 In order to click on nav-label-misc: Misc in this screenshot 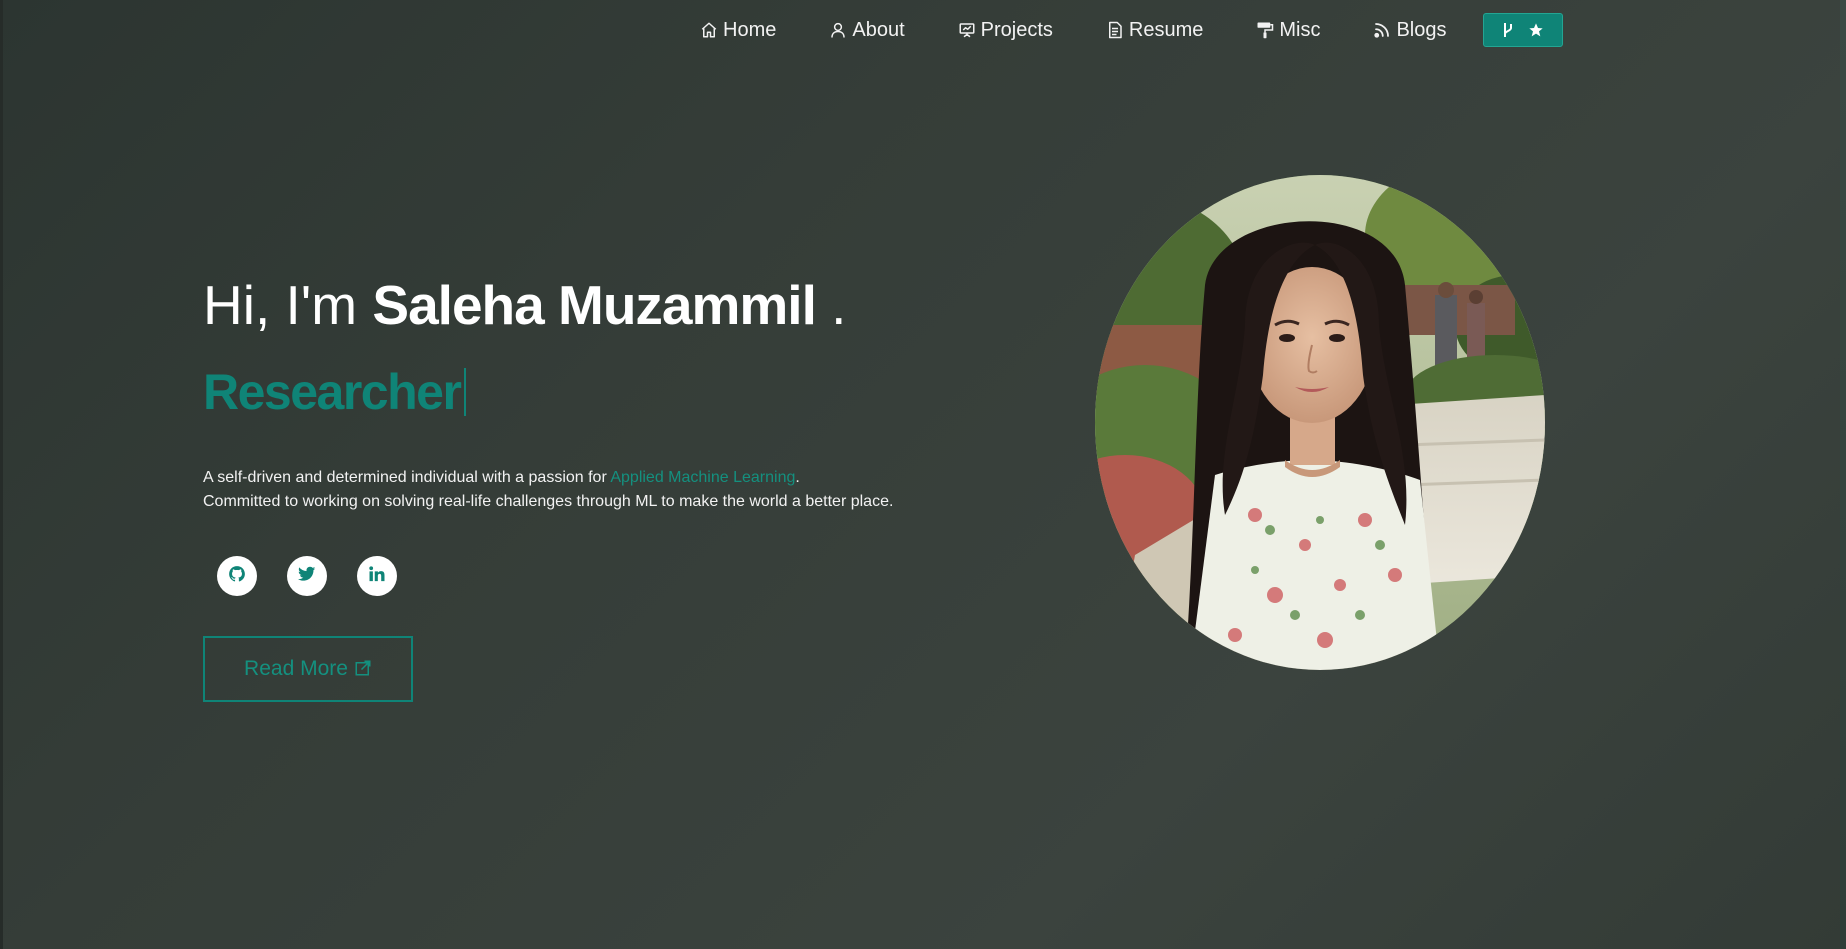, I will do `click(1300, 29)`.